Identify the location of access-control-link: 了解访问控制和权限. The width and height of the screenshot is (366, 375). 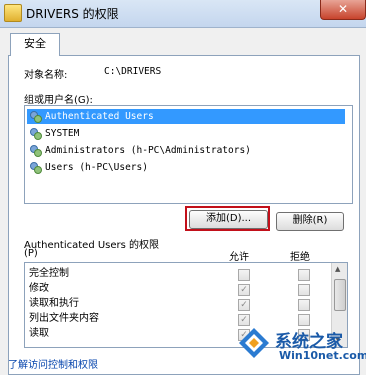
(53, 363).